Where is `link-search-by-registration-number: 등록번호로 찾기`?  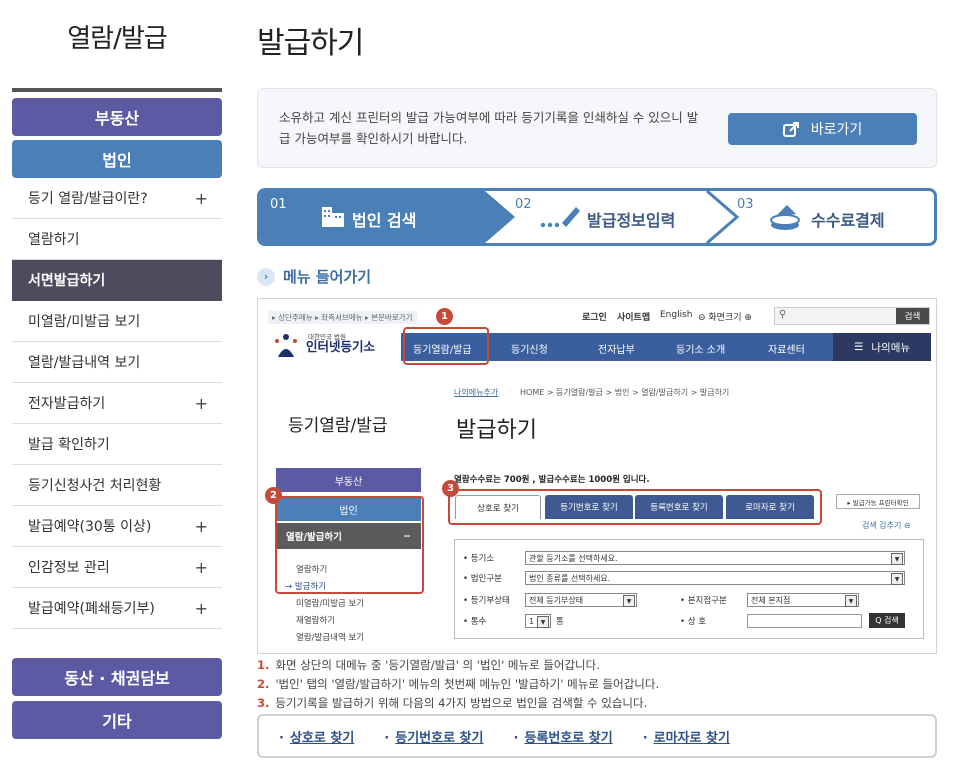
link-search-by-registration-number: 등록번호로 찾기 is located at coordinates (562, 736).